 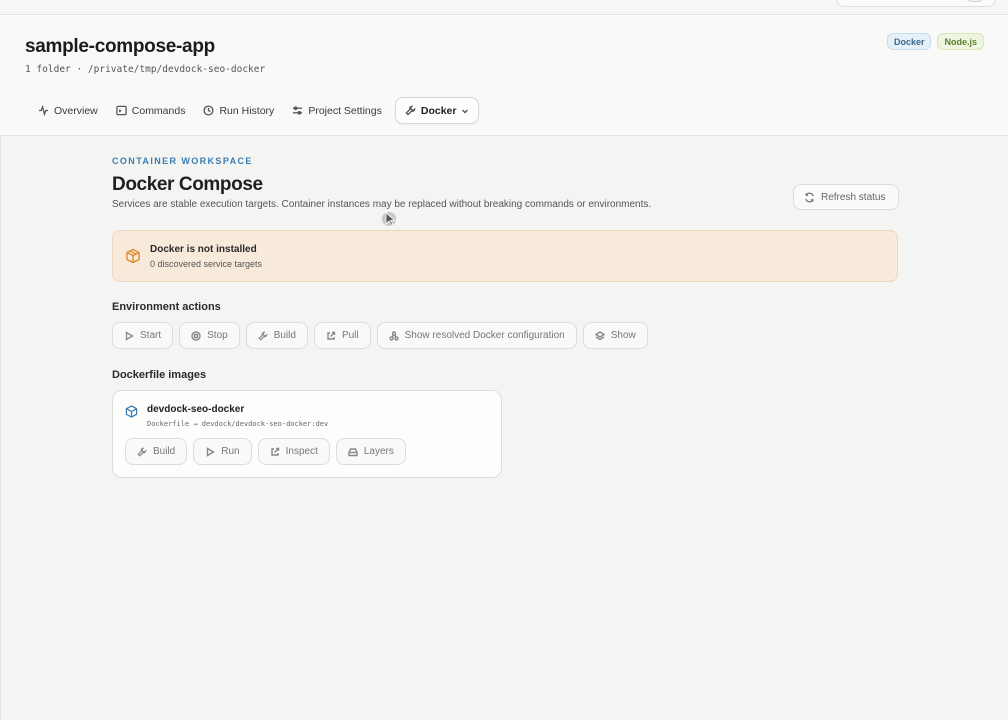 I want to click on sliders-icon, so click(x=298, y=110).